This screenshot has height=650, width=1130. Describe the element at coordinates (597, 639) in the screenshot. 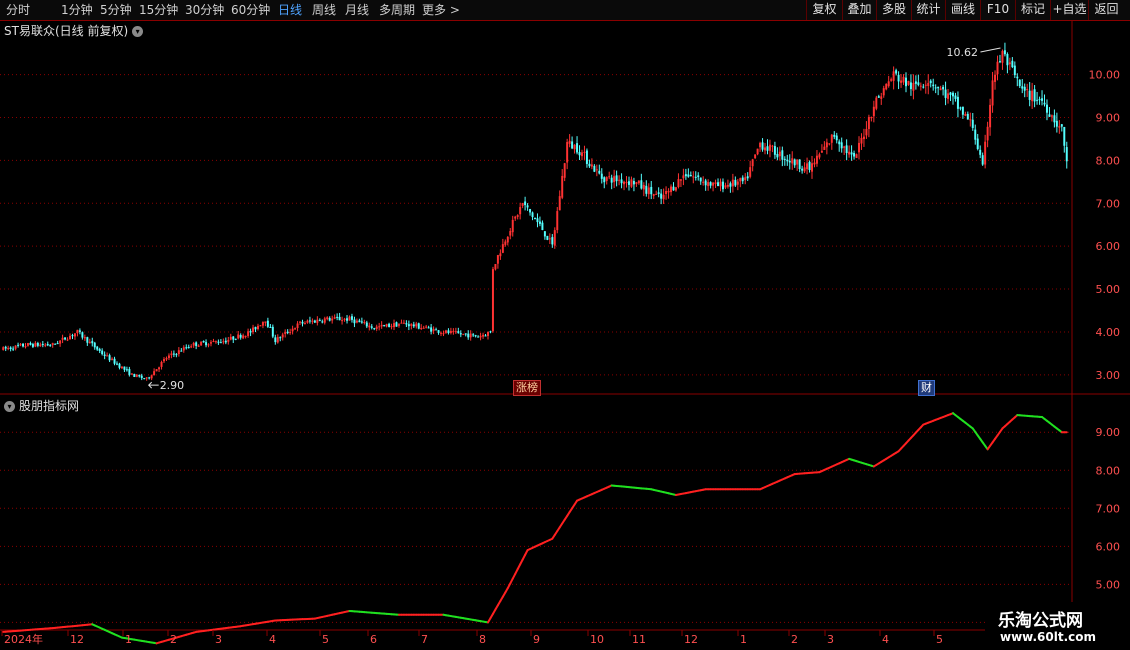

I see `x-tick-label: 10` at that location.